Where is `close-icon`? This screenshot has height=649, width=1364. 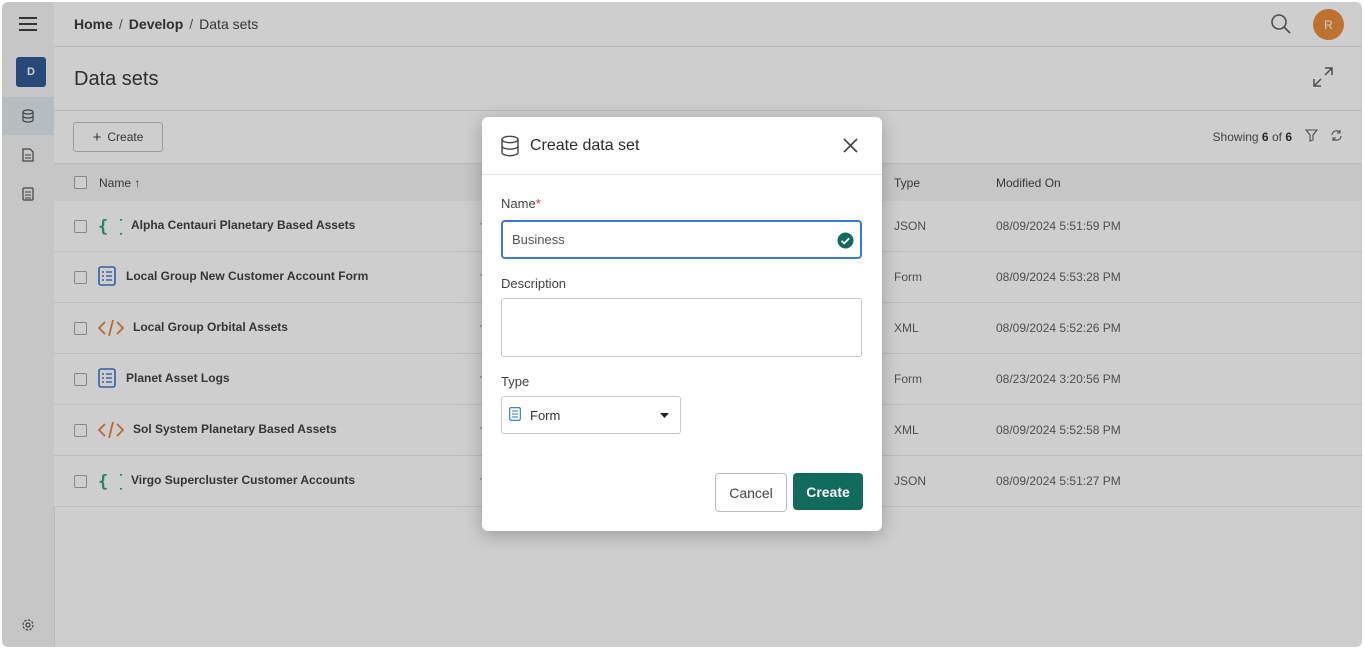 close-icon is located at coordinates (850, 145).